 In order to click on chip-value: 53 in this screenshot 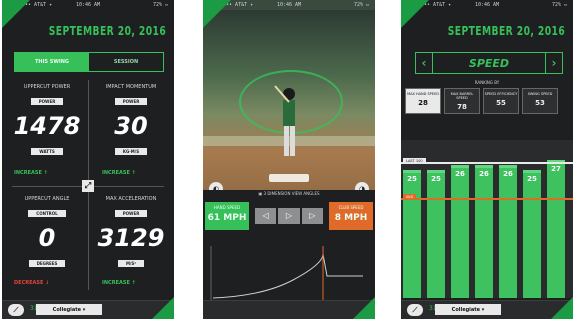, I will do `click(540, 103)`.